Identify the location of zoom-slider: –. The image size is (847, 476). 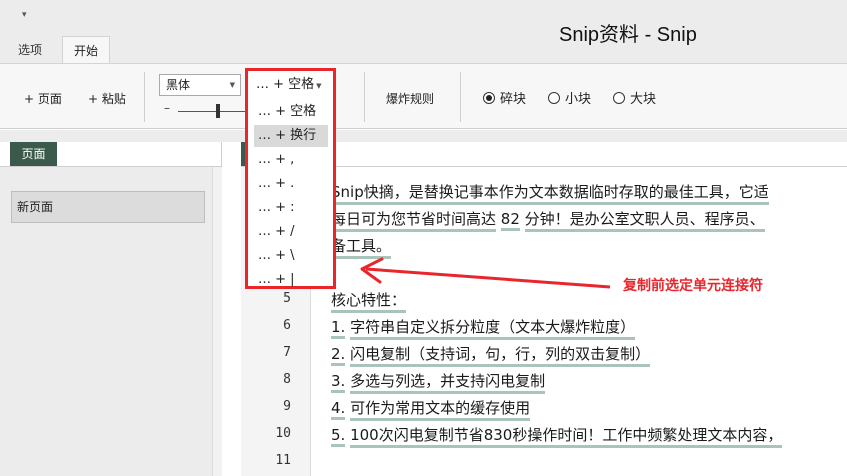
(205, 109).